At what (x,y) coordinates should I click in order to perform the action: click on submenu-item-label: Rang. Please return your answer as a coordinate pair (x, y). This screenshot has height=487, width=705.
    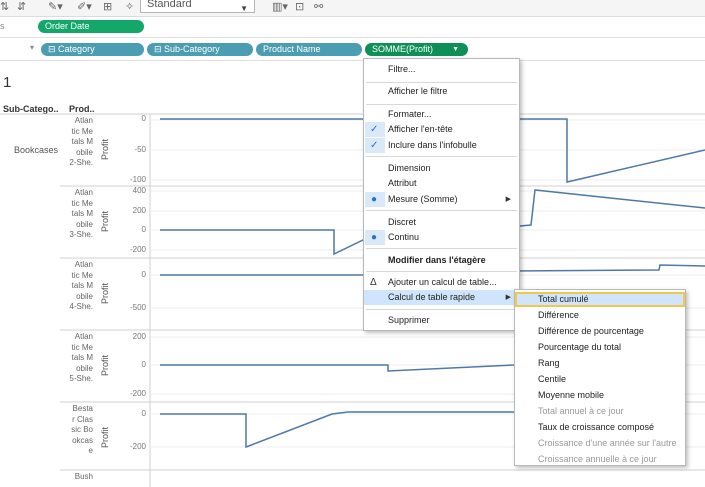
    Looking at the image, I should click on (549, 363).